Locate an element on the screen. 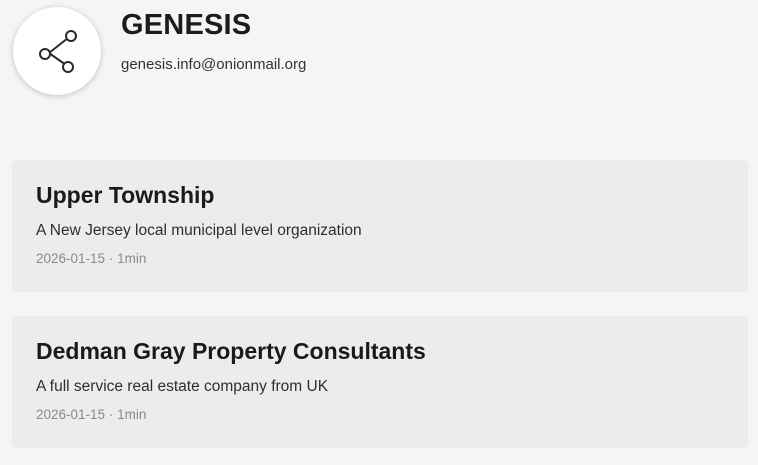 The width and height of the screenshot is (758, 465). site-title: GENESIS is located at coordinates (186, 25).